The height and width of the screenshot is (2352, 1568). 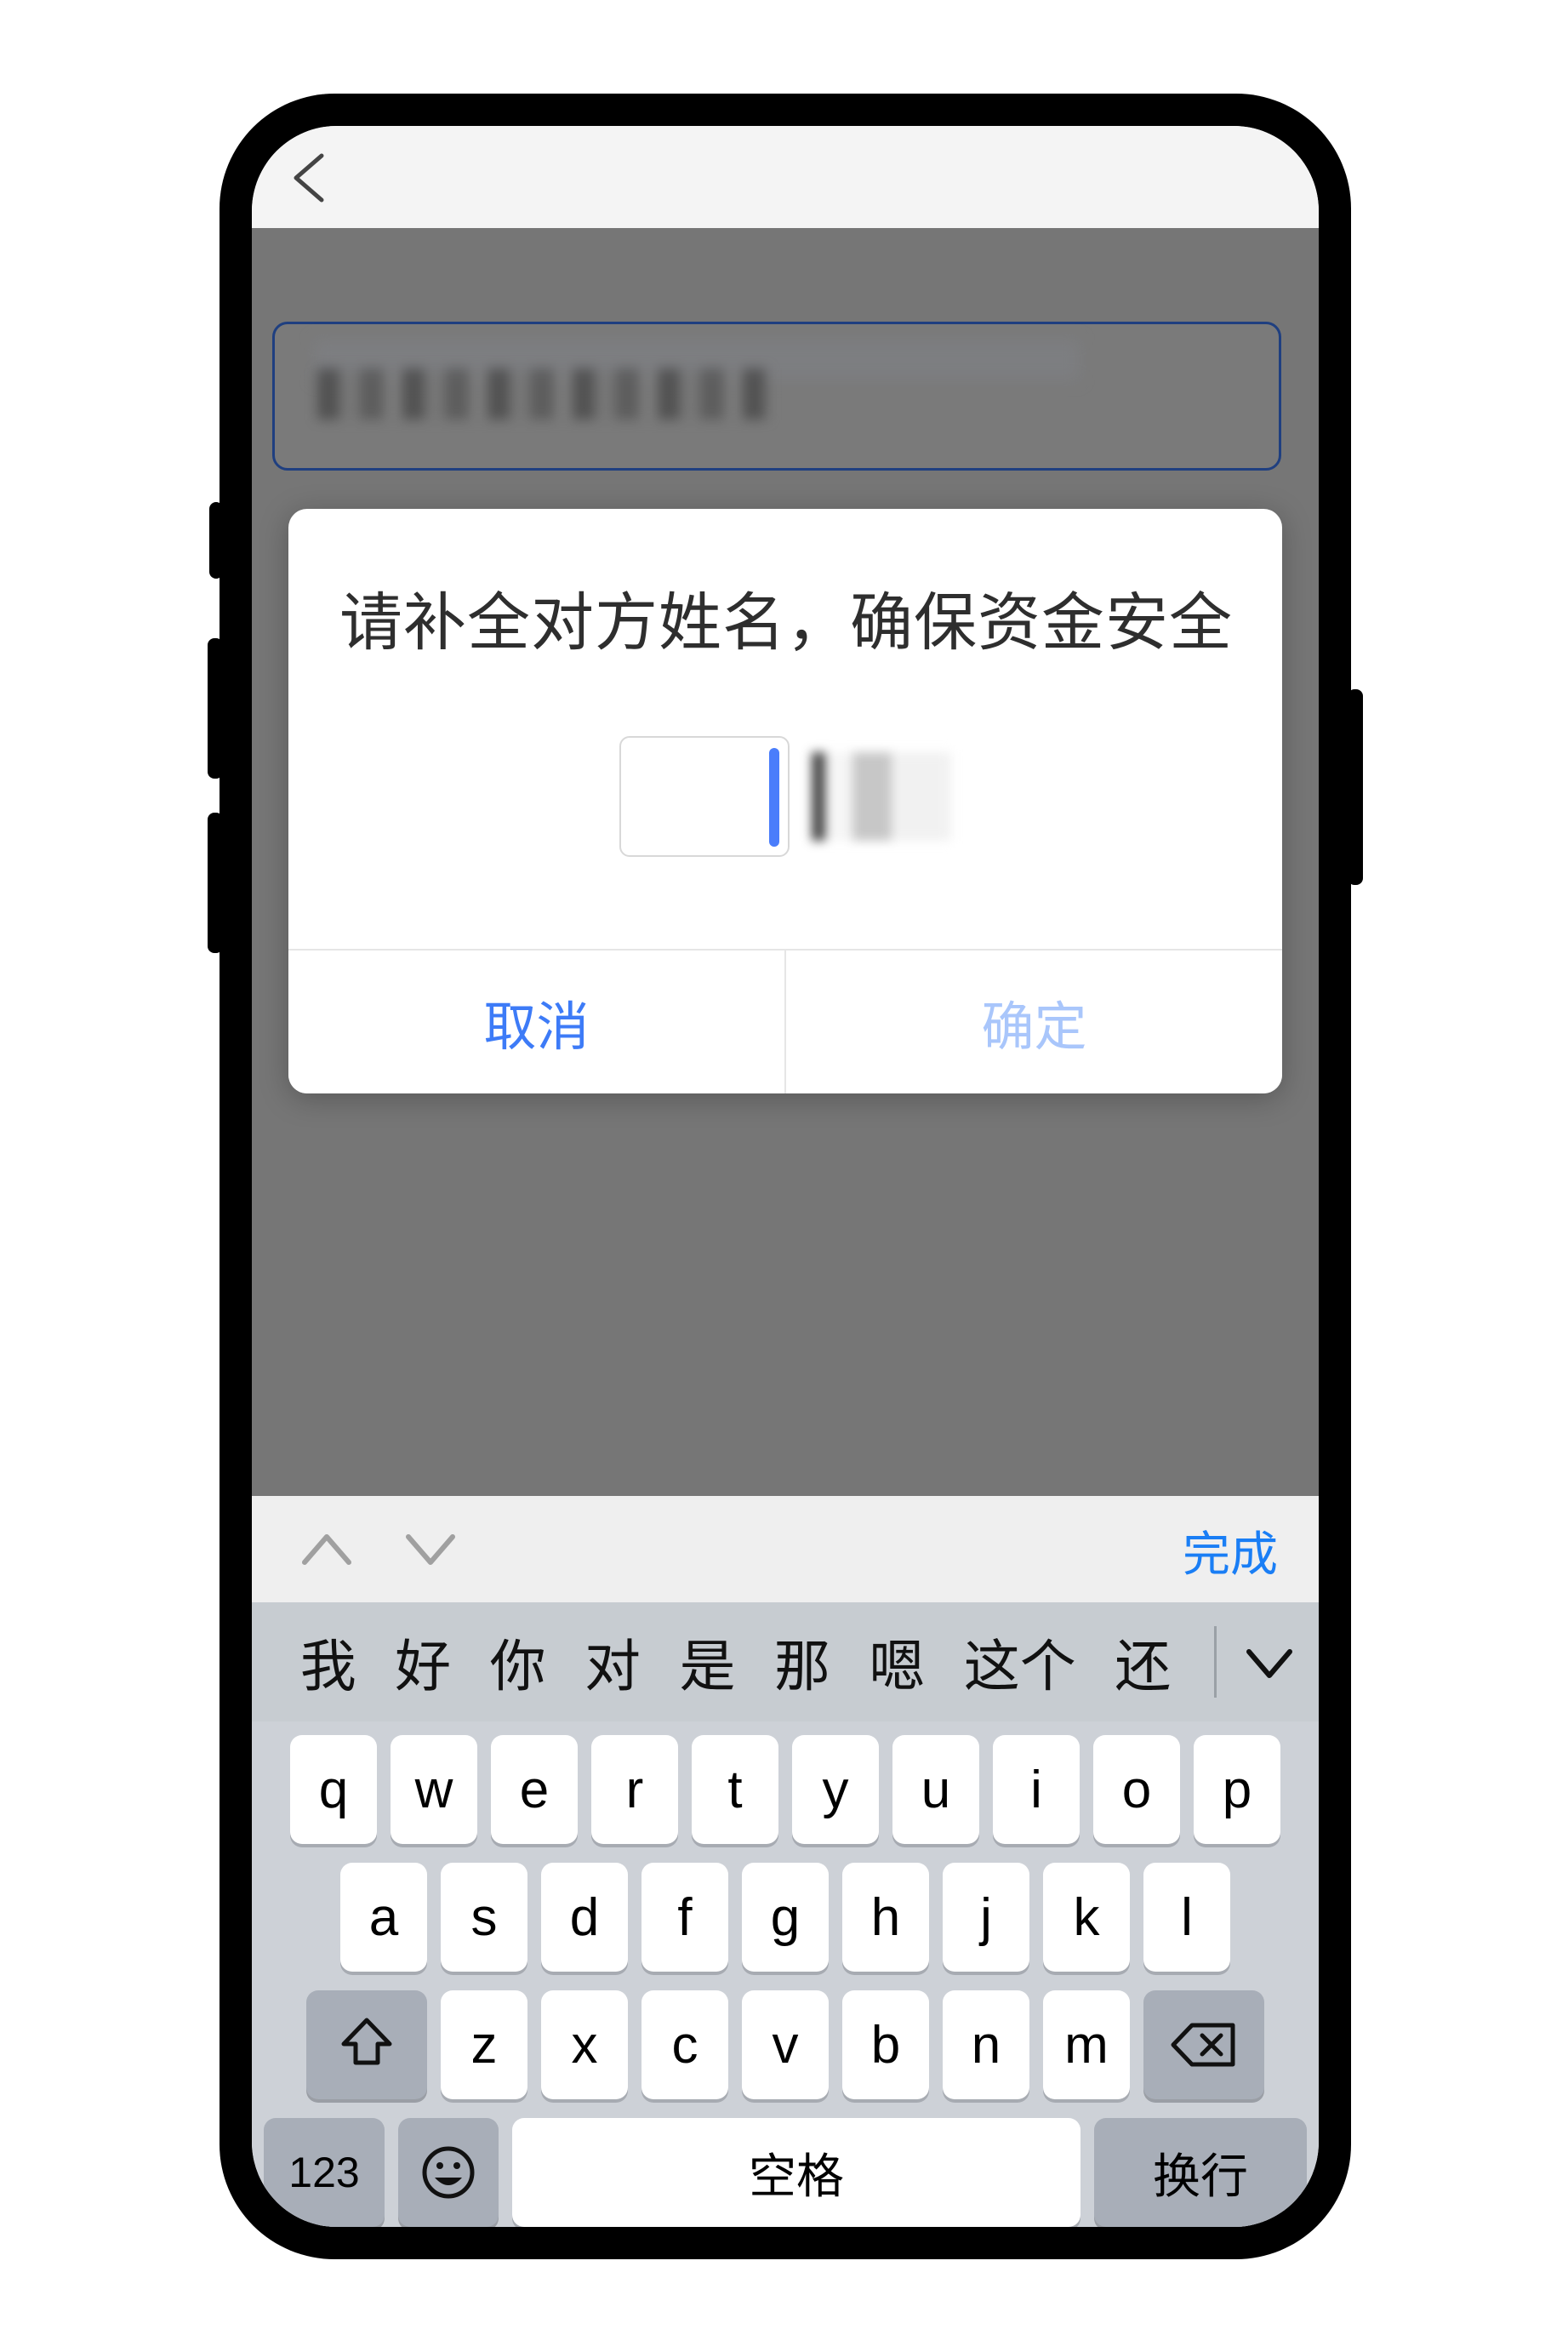 I want to click on key-s: s, so click(x=484, y=1917).